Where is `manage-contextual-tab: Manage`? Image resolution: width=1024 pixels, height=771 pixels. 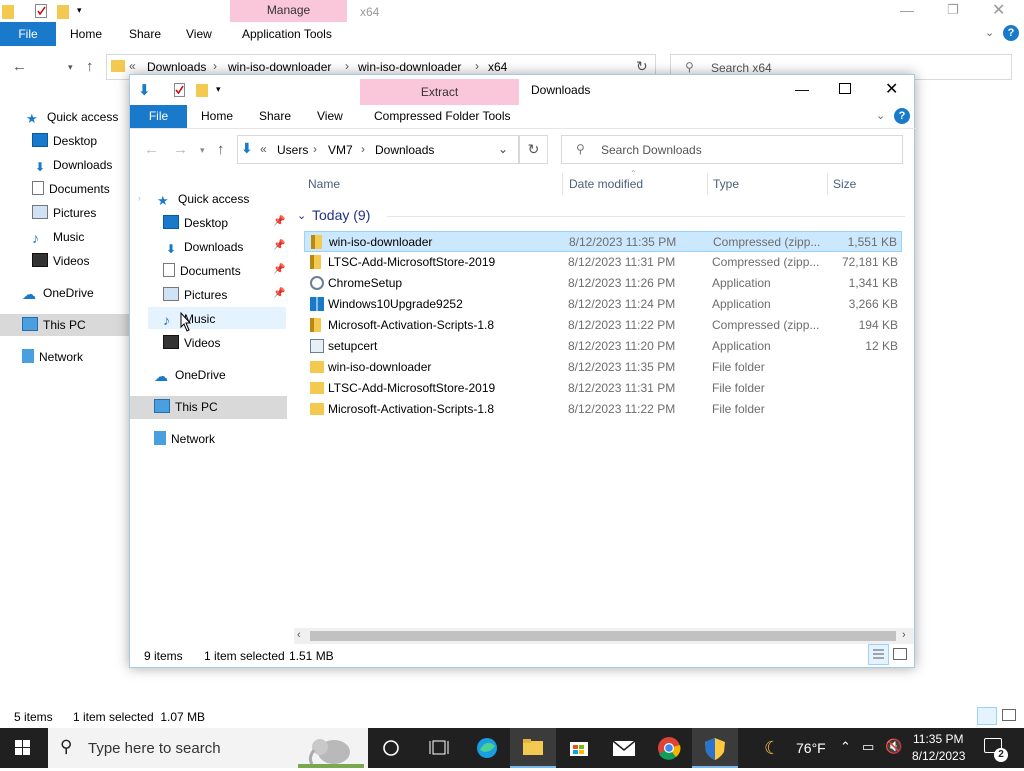 manage-contextual-tab: Manage is located at coordinates (288, 11).